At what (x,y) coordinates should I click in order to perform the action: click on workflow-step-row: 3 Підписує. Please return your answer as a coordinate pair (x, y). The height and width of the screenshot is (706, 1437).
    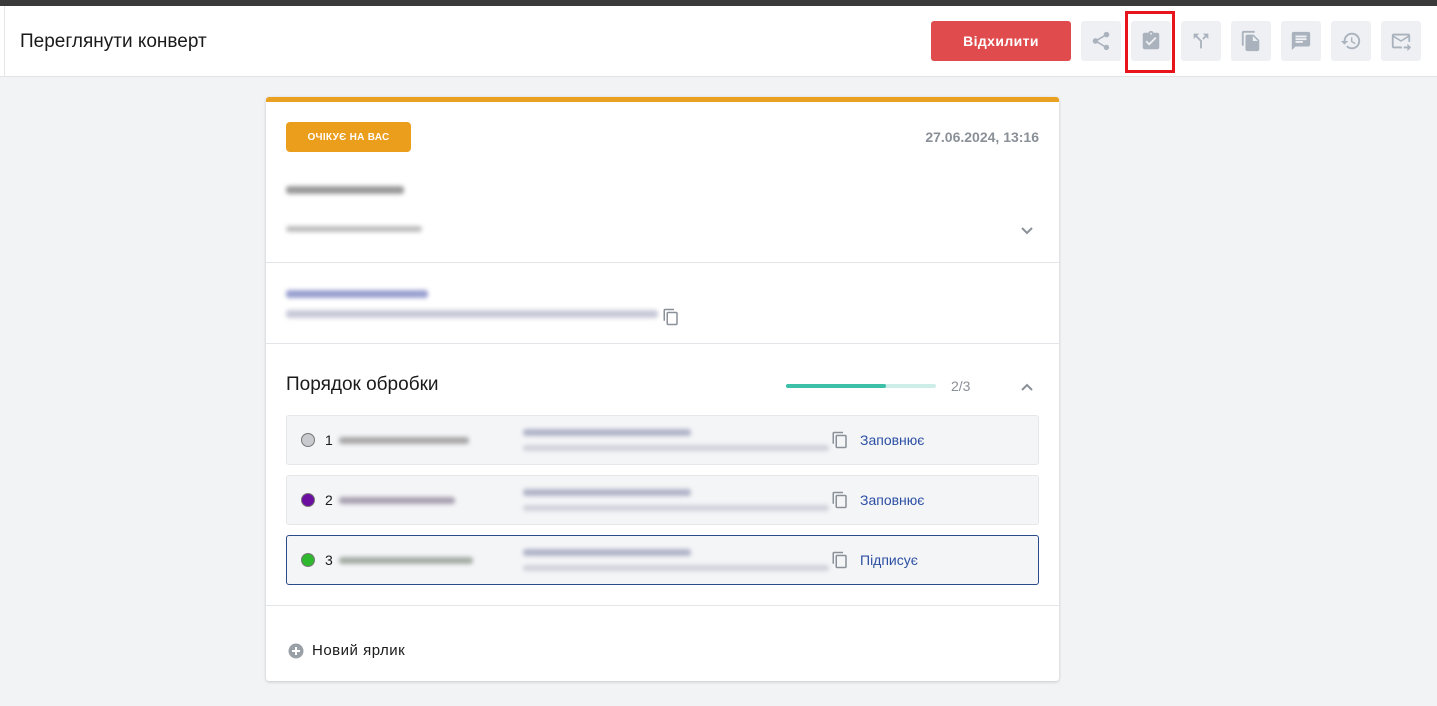
    Looking at the image, I should click on (662, 560).